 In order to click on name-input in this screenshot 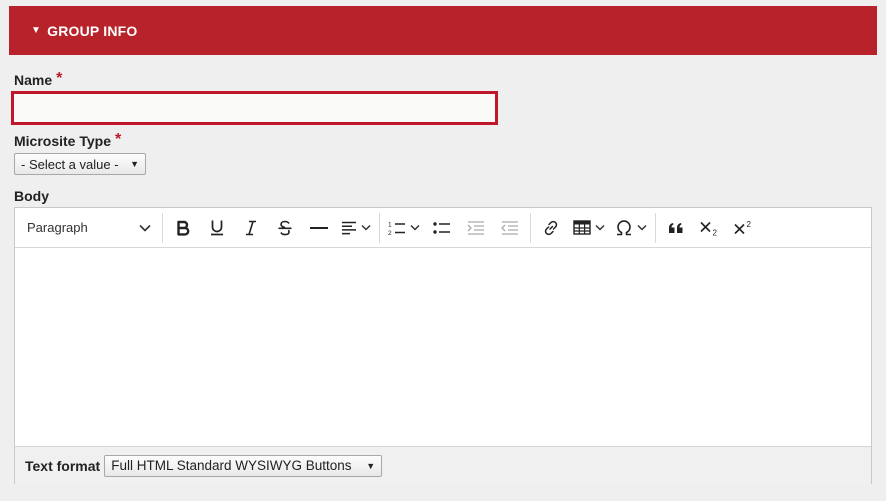, I will do `click(254, 108)`.